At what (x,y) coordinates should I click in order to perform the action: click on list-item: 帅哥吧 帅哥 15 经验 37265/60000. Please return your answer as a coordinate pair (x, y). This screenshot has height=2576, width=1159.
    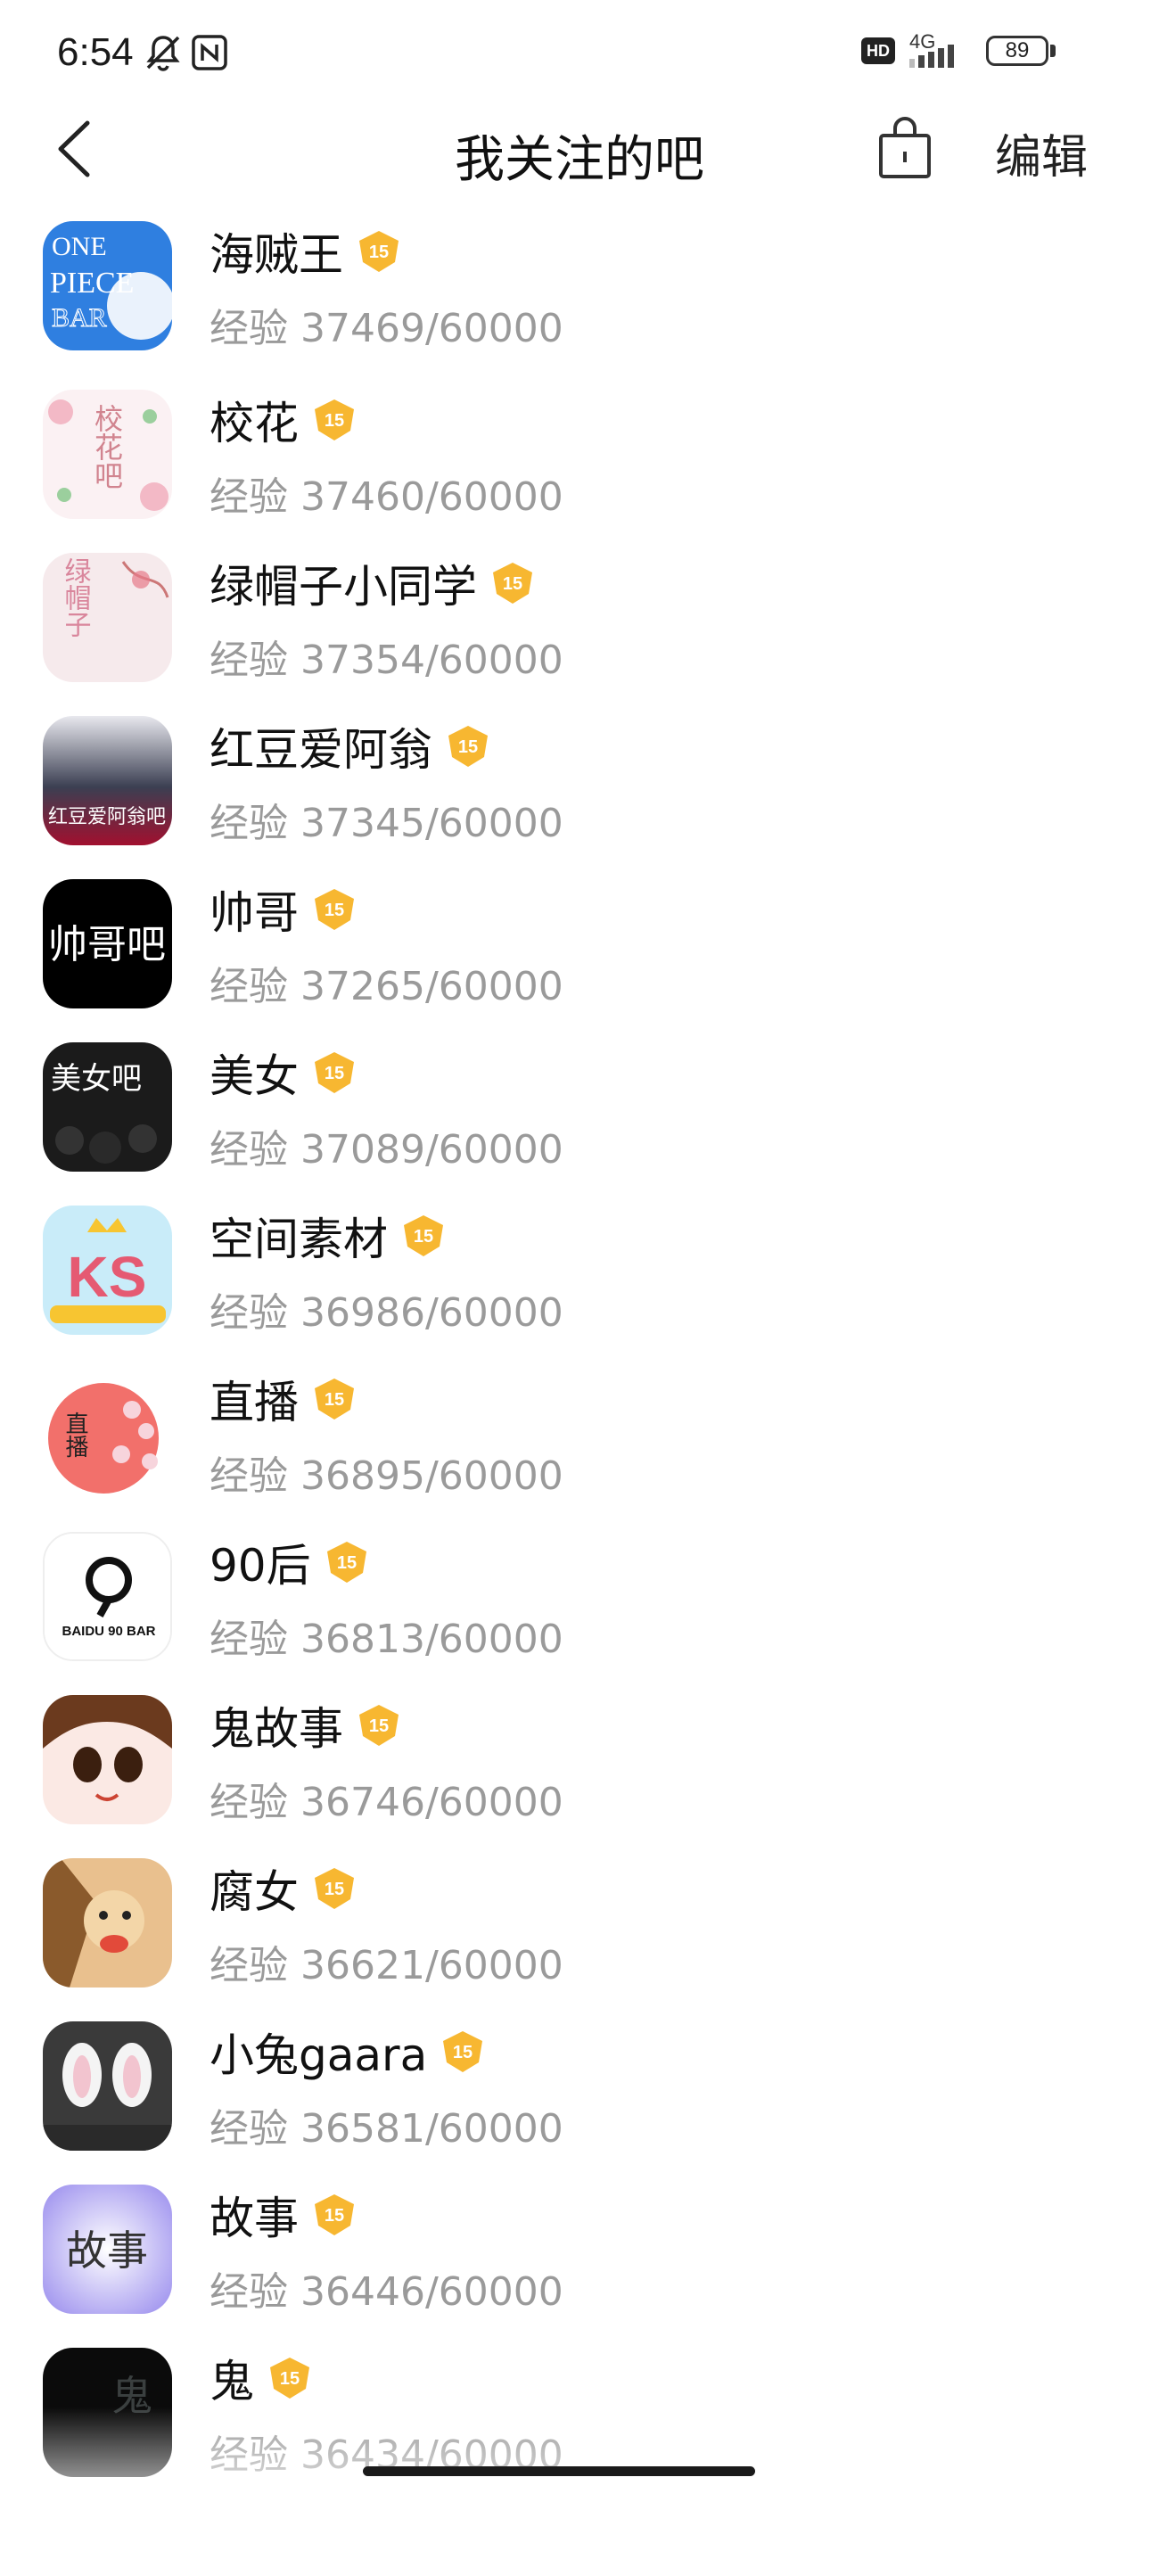
    Looking at the image, I should click on (579, 953).